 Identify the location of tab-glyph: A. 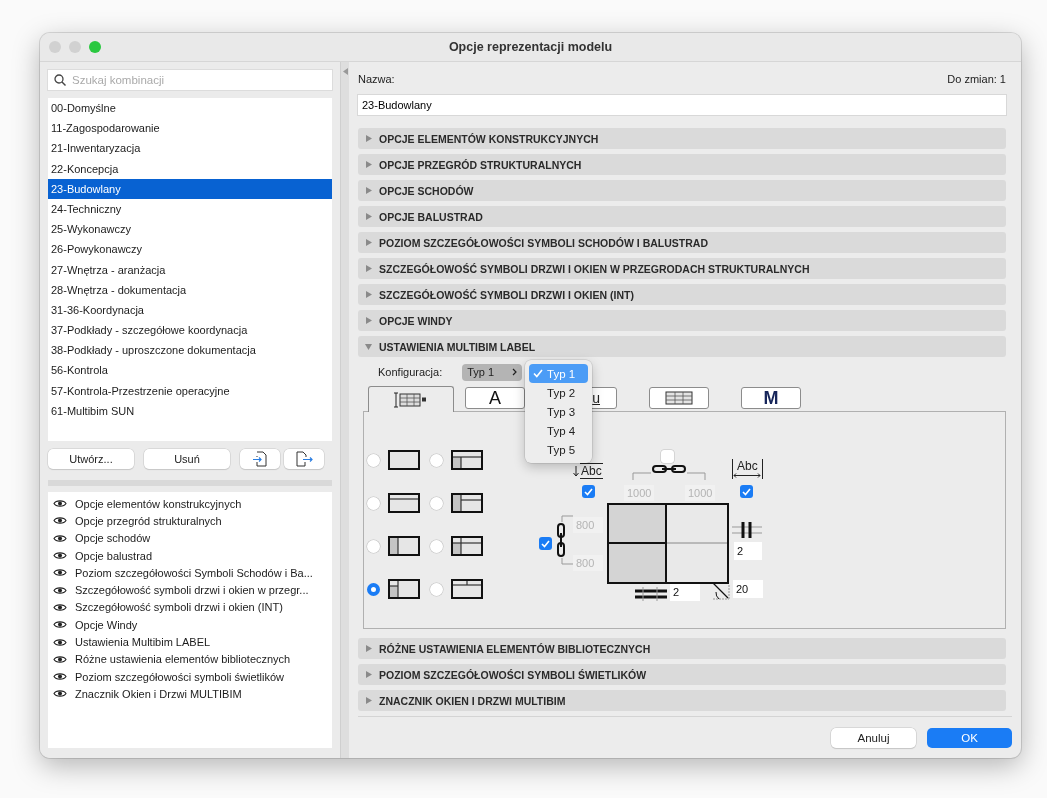
(495, 398).